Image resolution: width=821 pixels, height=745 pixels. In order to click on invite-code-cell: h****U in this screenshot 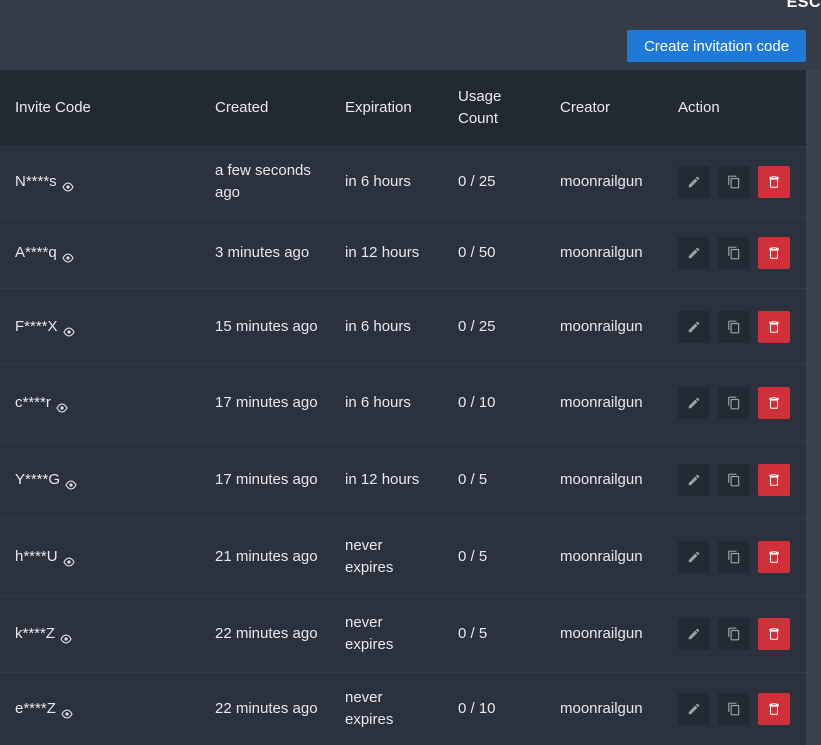, I will do `click(45, 557)`.